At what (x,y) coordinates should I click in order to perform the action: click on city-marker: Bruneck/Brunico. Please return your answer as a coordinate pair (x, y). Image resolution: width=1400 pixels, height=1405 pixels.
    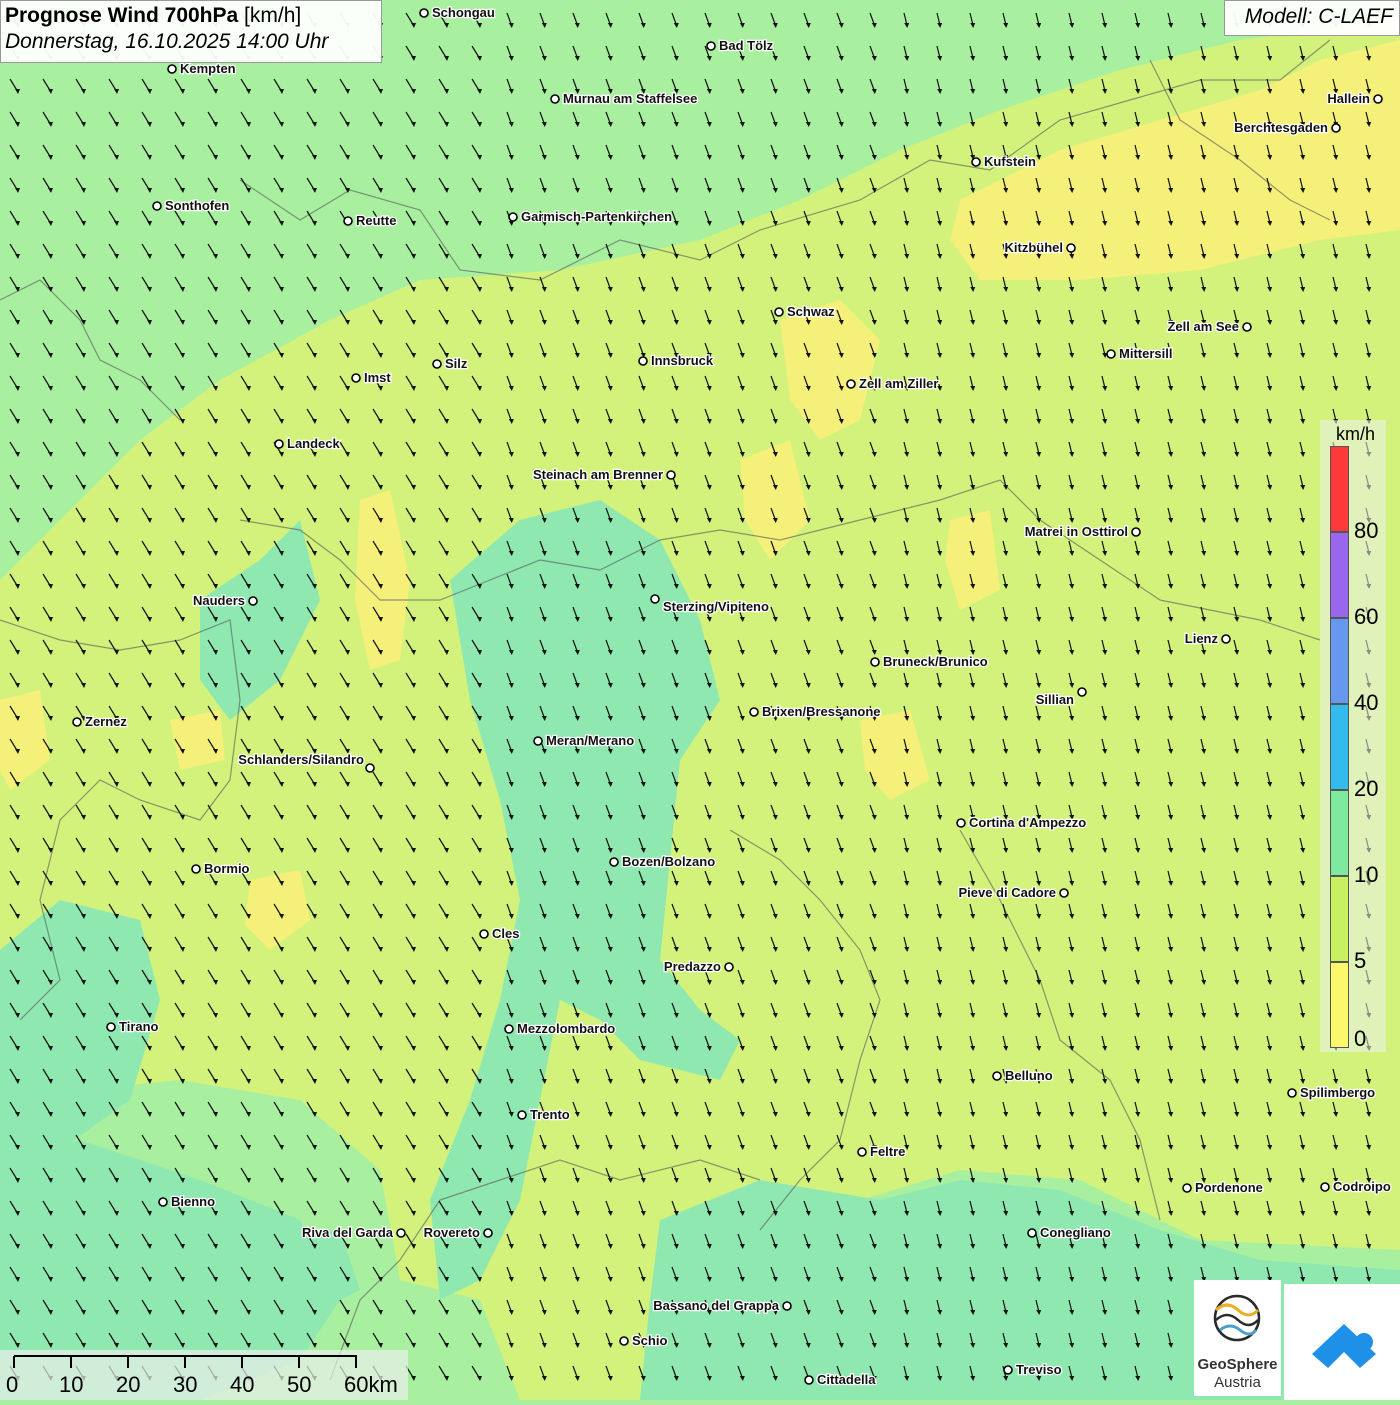
    Looking at the image, I should click on (929, 661).